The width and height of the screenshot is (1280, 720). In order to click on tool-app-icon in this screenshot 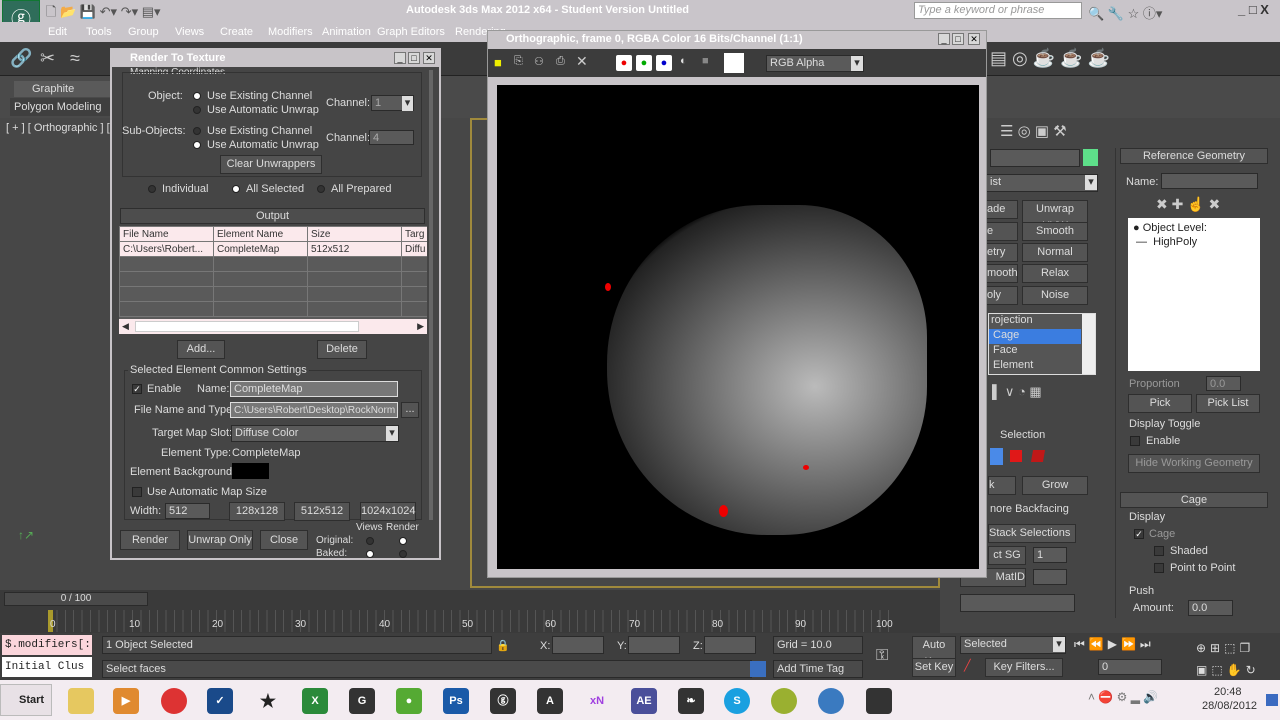, I will do `click(784, 701)`.